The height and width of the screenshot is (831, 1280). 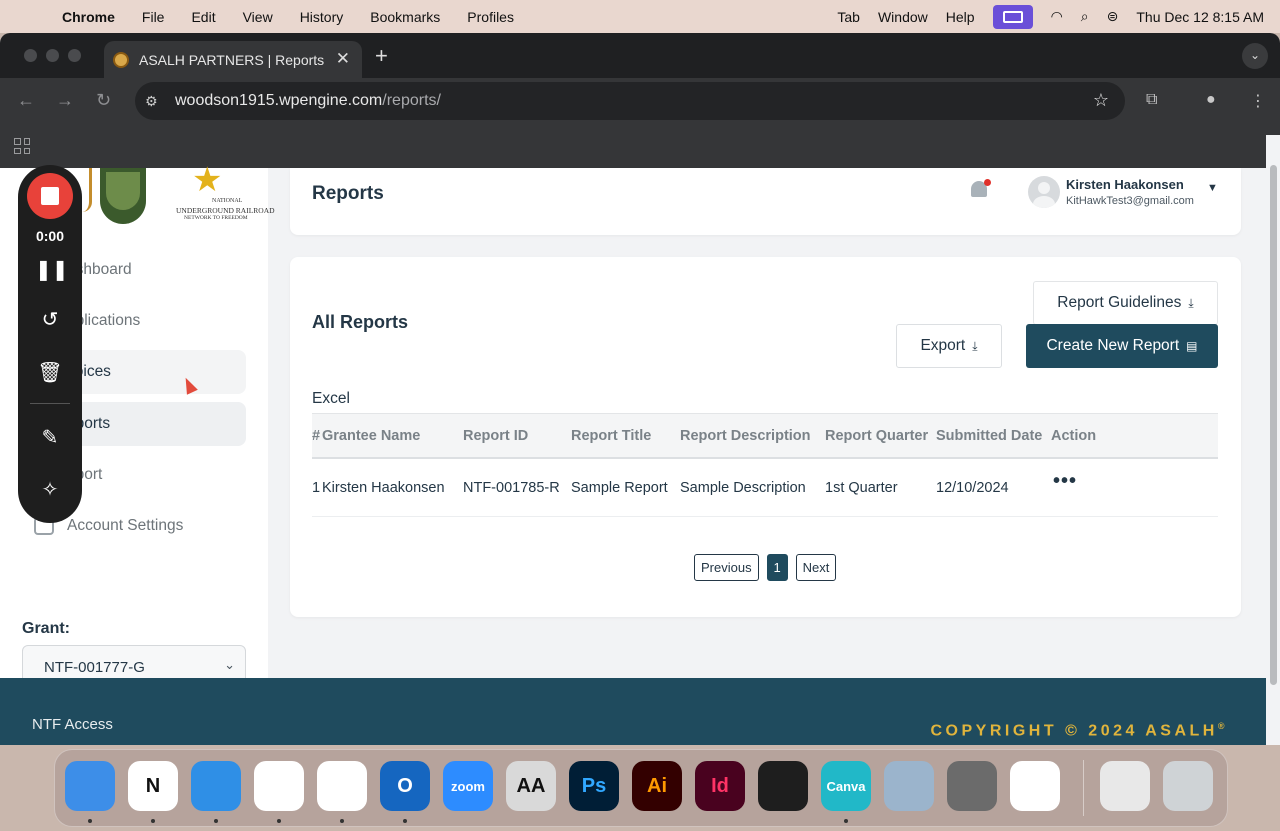 I want to click on tab-title: ASALH PARTNERS | Reports, so click(x=232, y=59).